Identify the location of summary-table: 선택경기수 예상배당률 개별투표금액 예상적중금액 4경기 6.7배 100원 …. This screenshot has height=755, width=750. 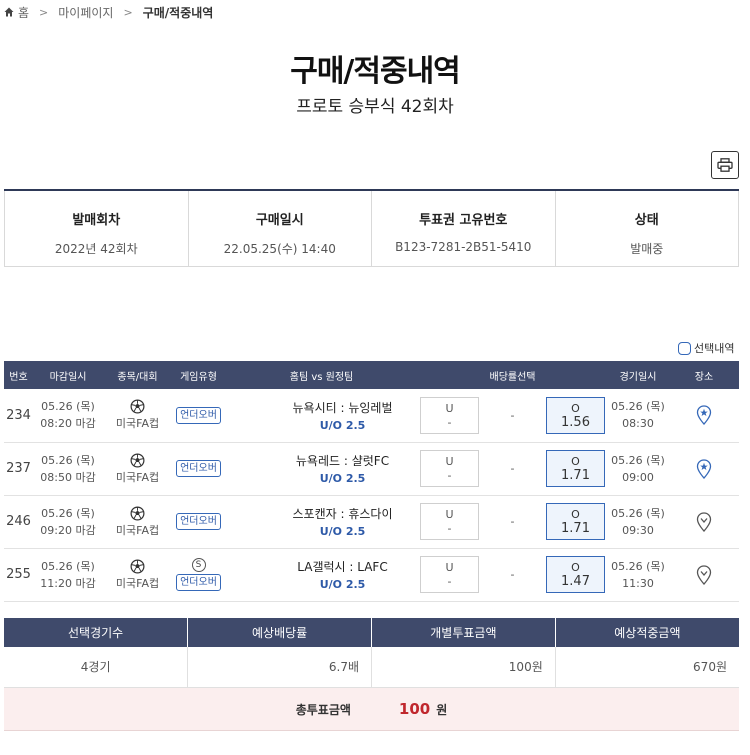
(371, 653).